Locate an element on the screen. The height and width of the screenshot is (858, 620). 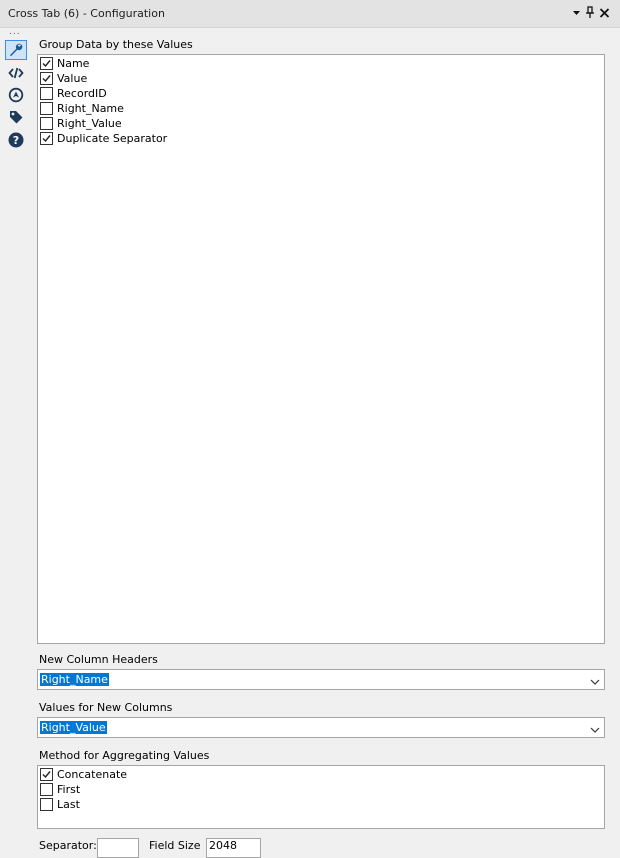
values-new-columns-value: Right_Value is located at coordinates (73, 727).